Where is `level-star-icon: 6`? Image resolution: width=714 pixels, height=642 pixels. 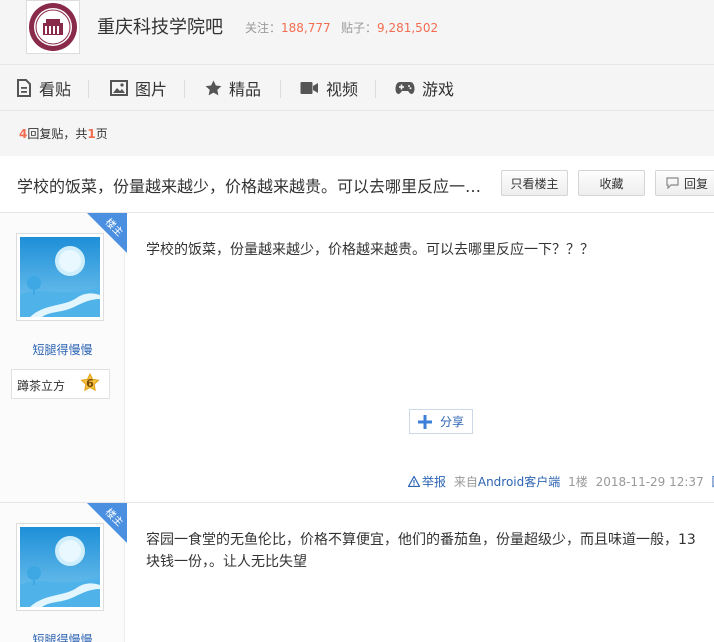 level-star-icon: 6 is located at coordinates (90, 383).